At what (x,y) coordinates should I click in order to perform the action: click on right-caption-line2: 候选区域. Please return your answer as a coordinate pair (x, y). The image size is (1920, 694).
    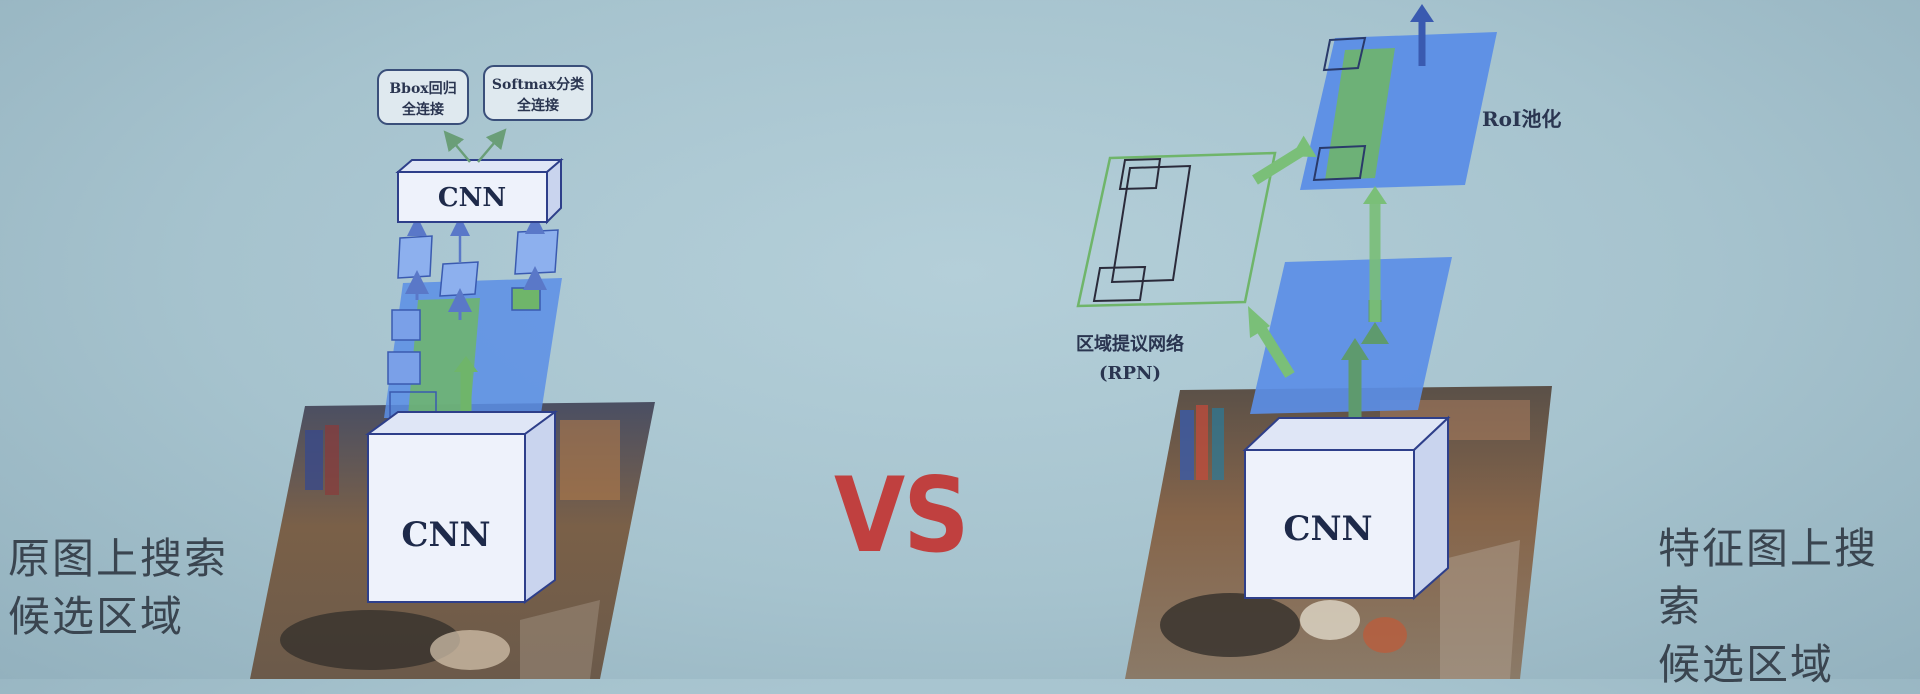
    Looking at the image, I should click on (1746, 664).